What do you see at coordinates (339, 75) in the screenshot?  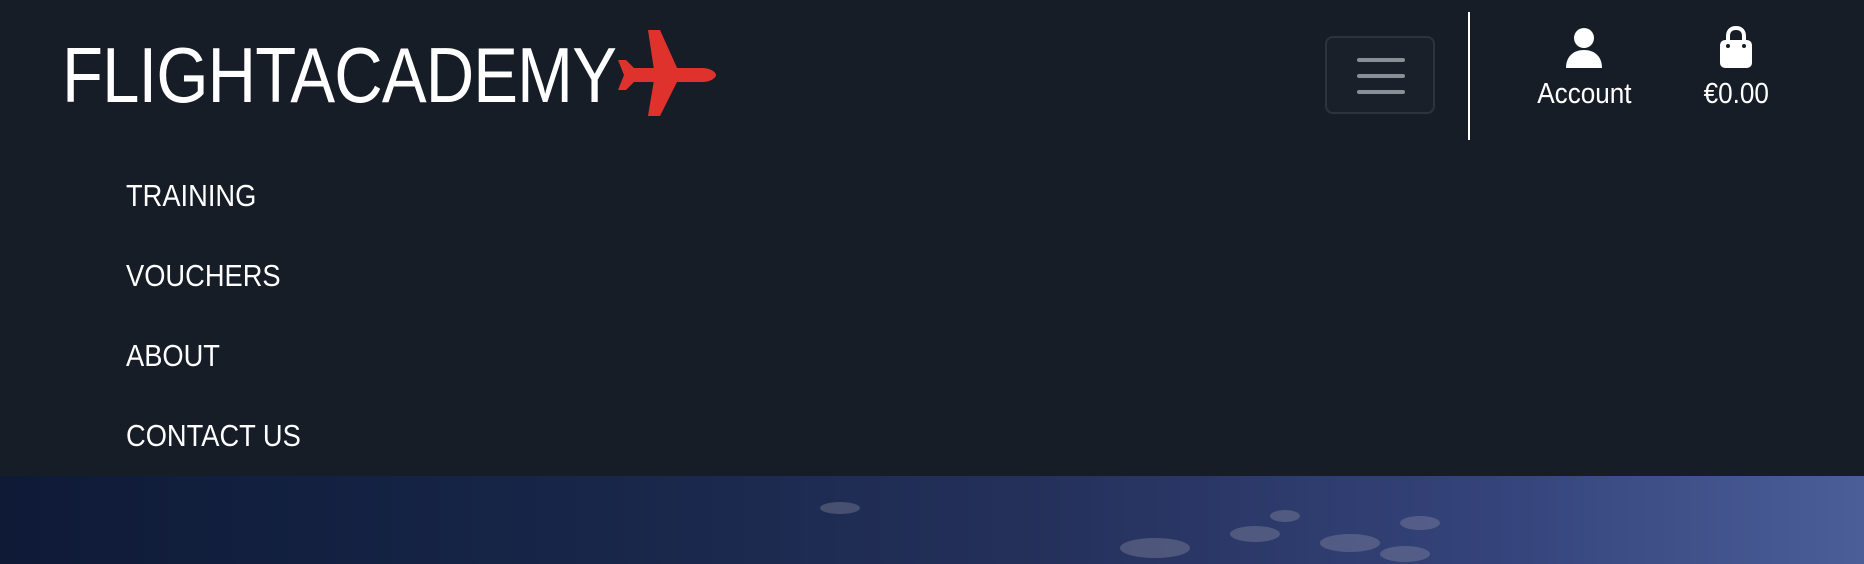 I see `brand-name: FLIGHTACADEMY` at bounding box center [339, 75].